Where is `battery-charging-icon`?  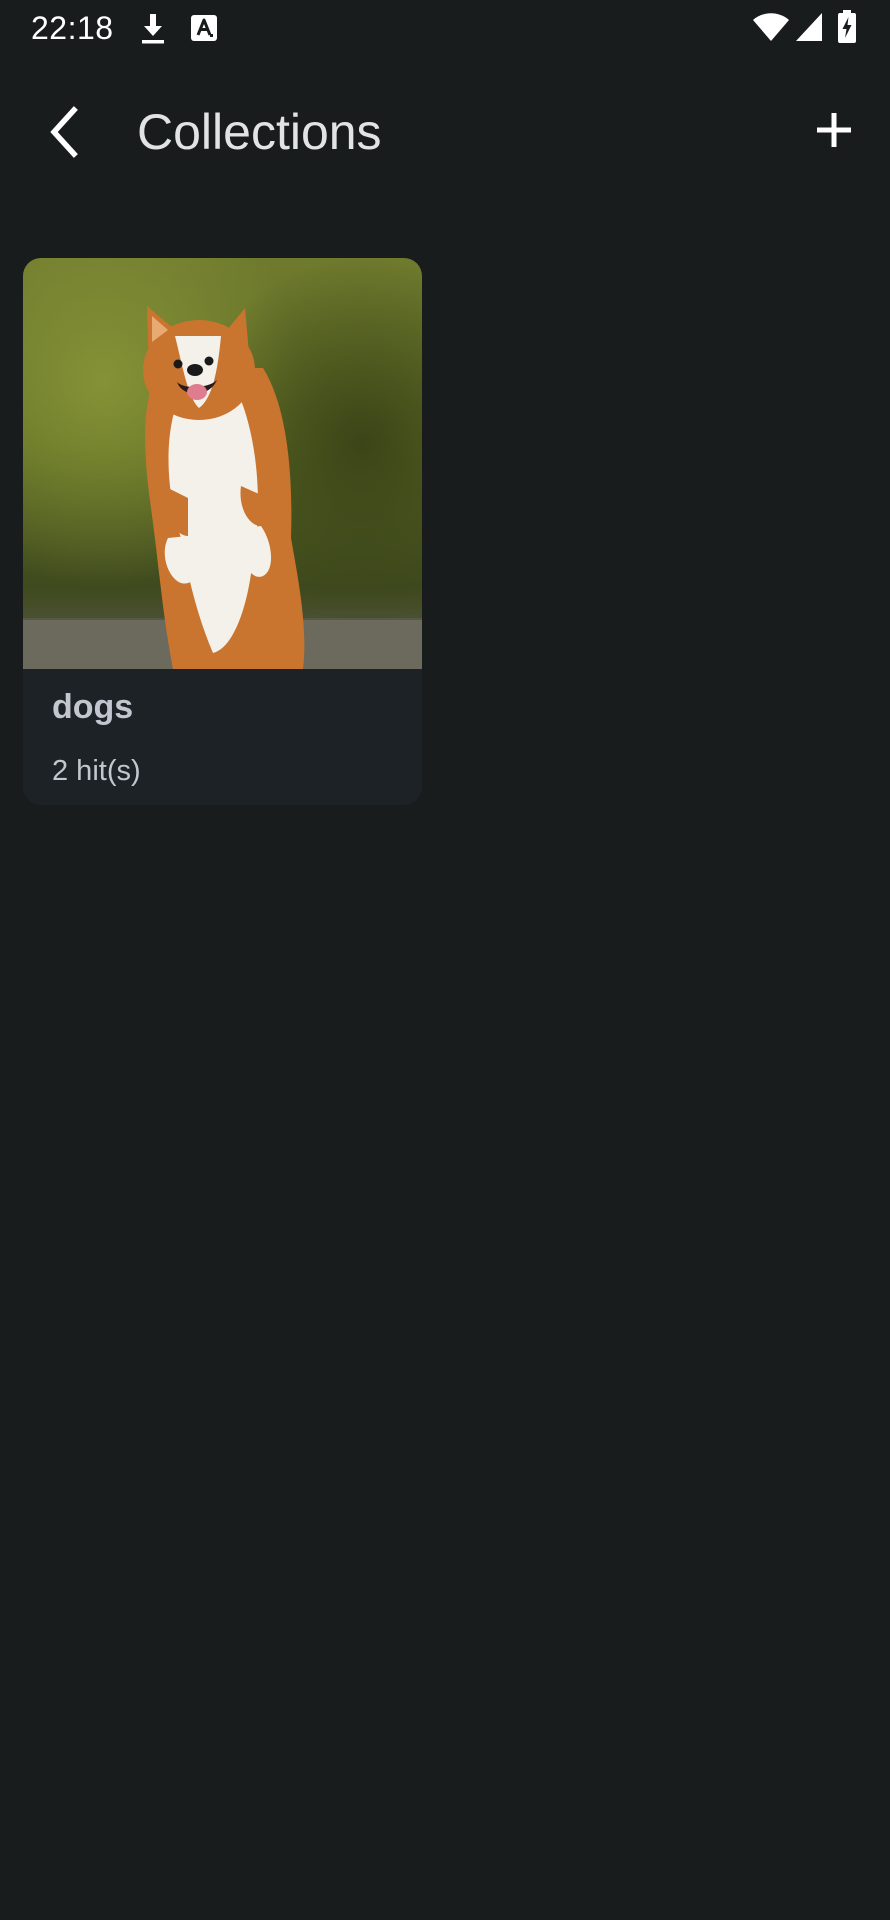 battery-charging-icon is located at coordinates (847, 26).